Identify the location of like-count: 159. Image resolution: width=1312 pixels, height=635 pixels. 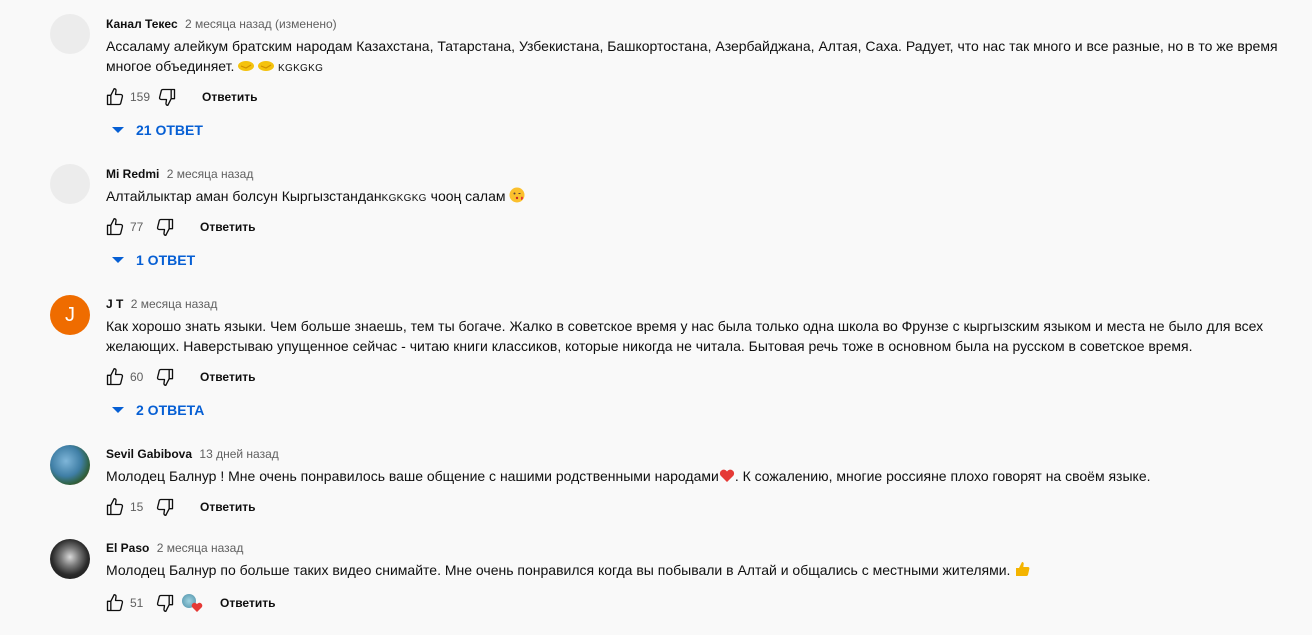
(140, 97).